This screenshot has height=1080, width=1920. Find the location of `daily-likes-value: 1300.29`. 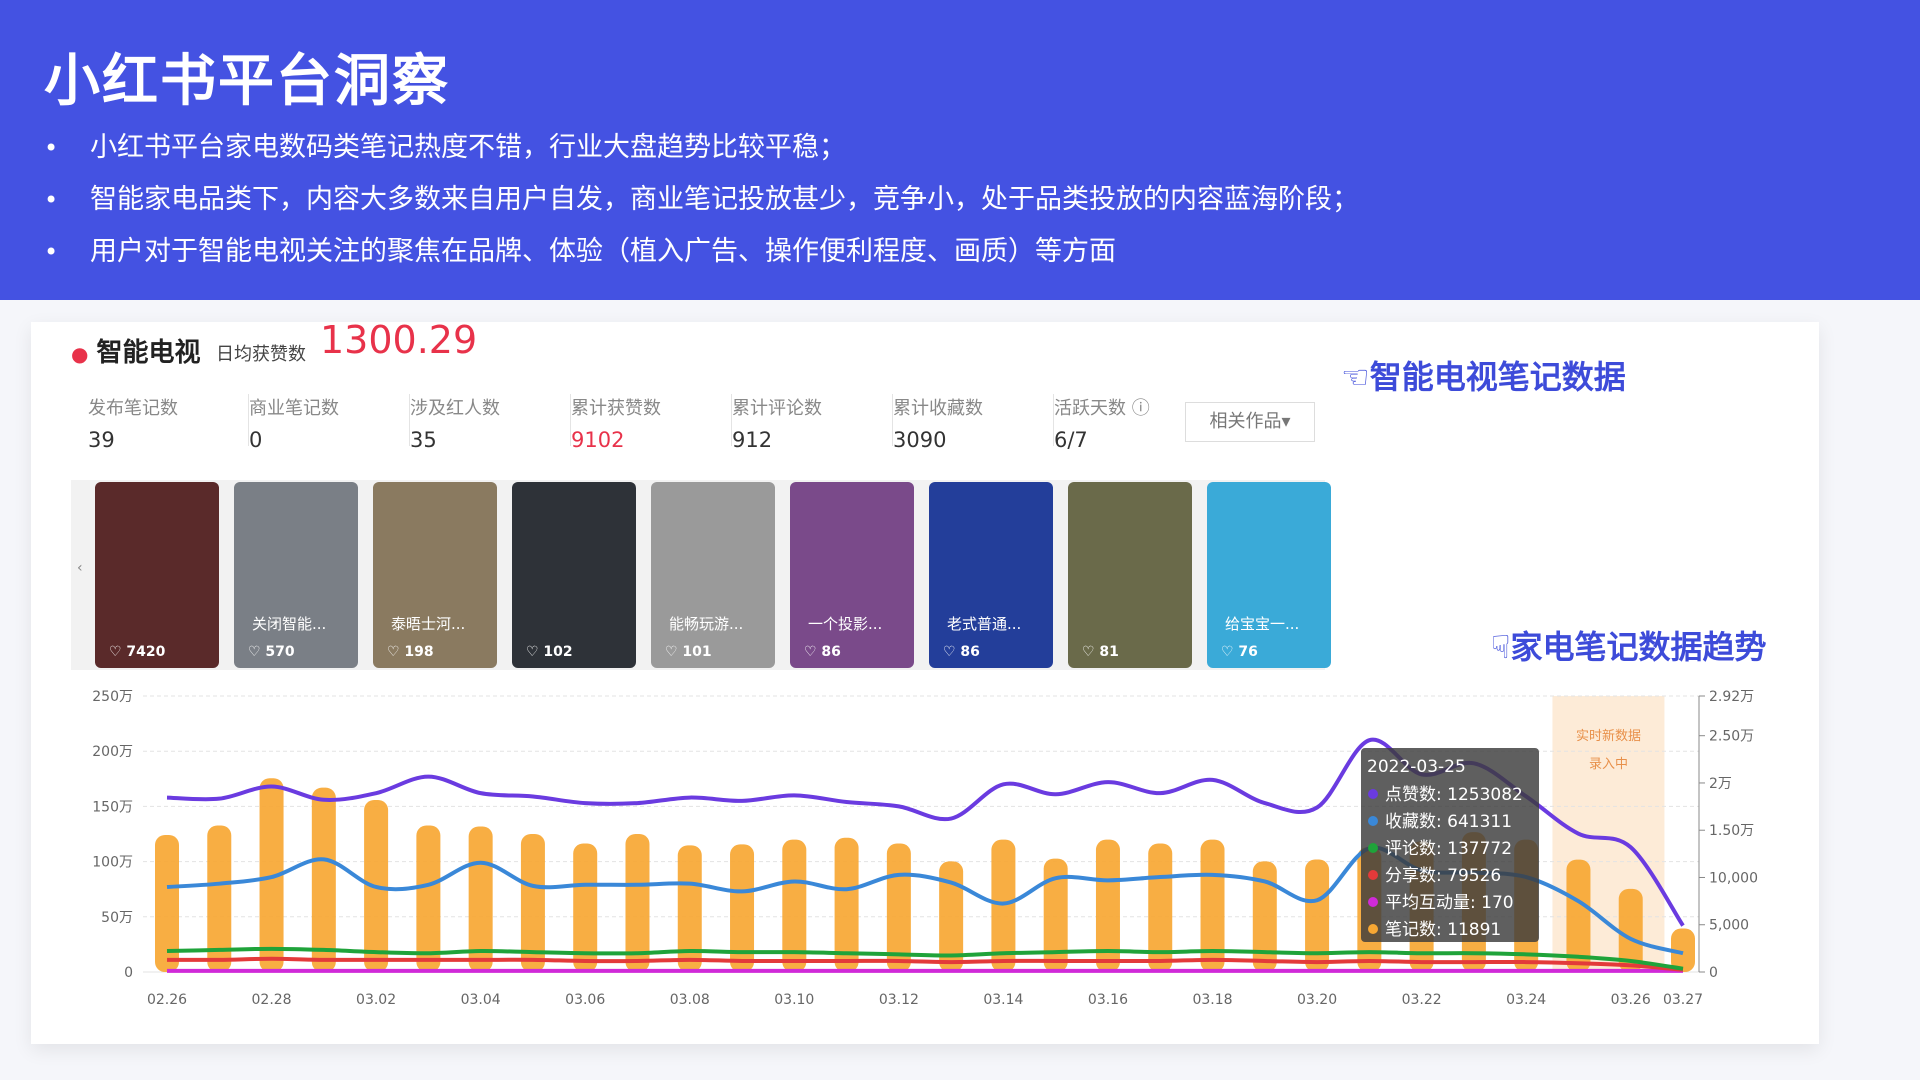

daily-likes-value: 1300.29 is located at coordinates (399, 340).